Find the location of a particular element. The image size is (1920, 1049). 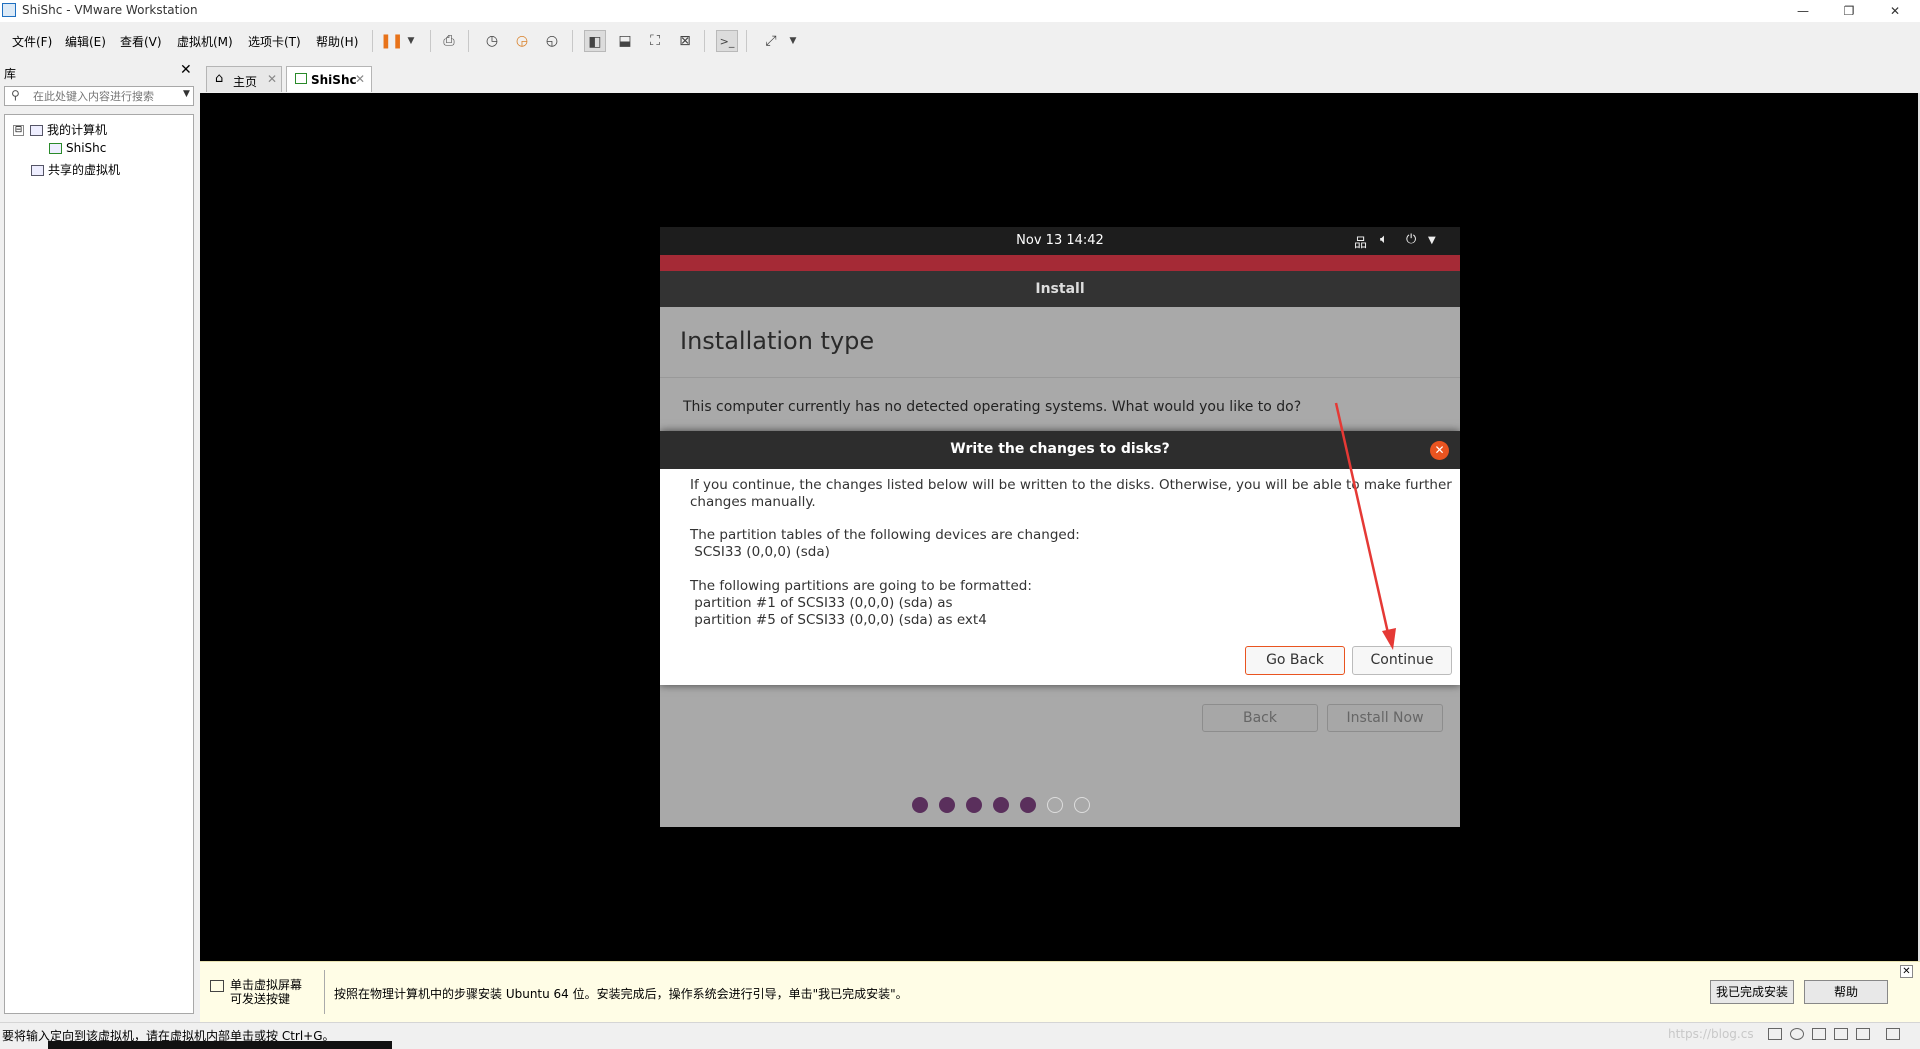

revert-snapshot-icon: ◶ is located at coordinates (522, 41).